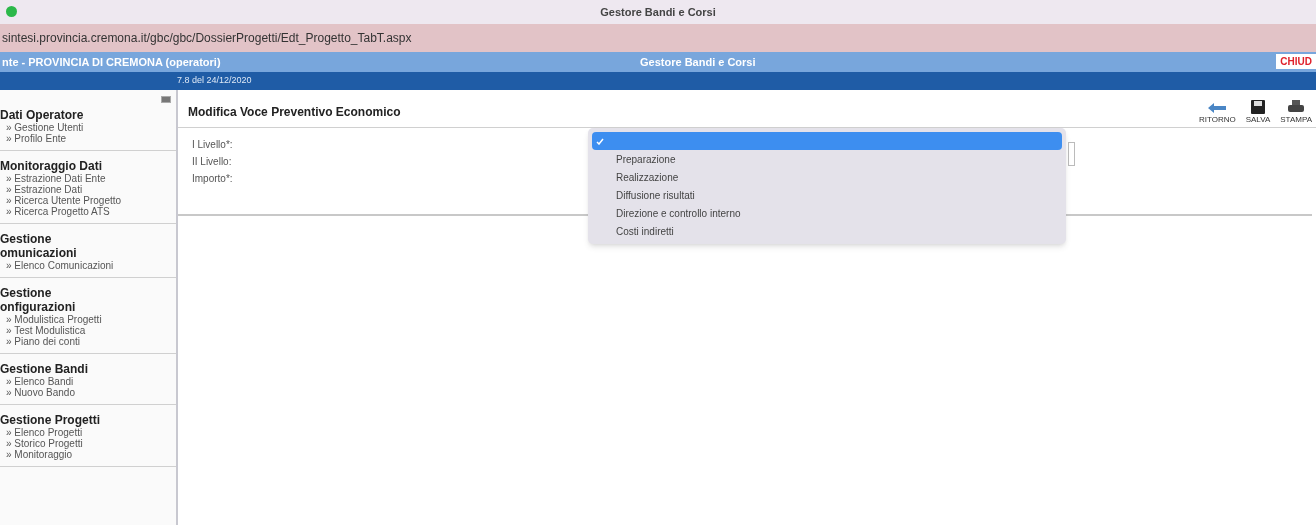  I want to click on sidebar-link: » Test Modulistica, so click(88, 330).